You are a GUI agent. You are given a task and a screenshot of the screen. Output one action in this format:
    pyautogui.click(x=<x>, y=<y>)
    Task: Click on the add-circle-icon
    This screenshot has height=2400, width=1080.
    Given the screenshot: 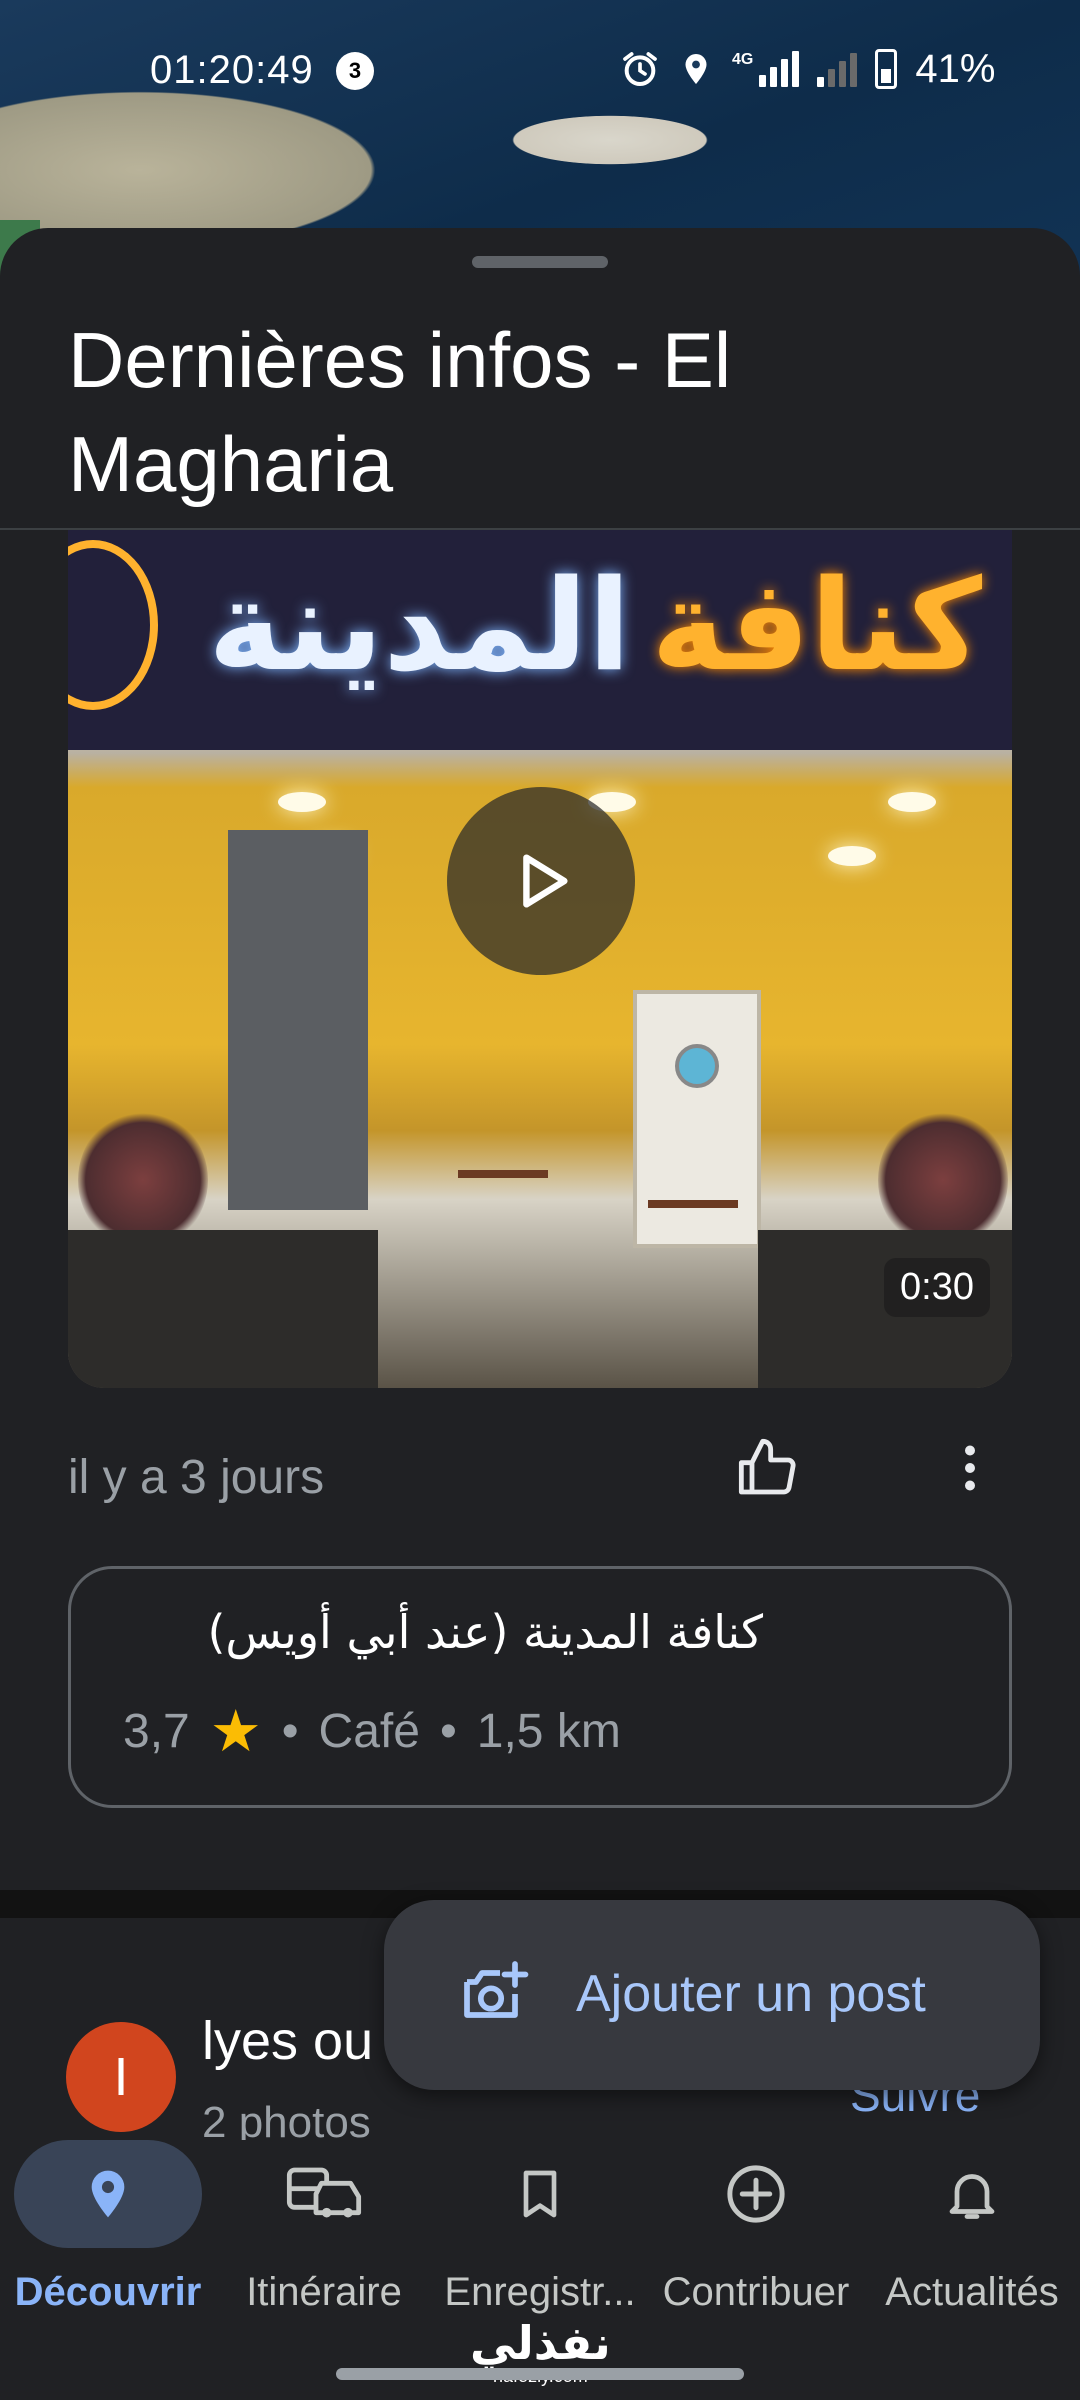 What is the action you would take?
    pyautogui.click(x=756, y=2194)
    